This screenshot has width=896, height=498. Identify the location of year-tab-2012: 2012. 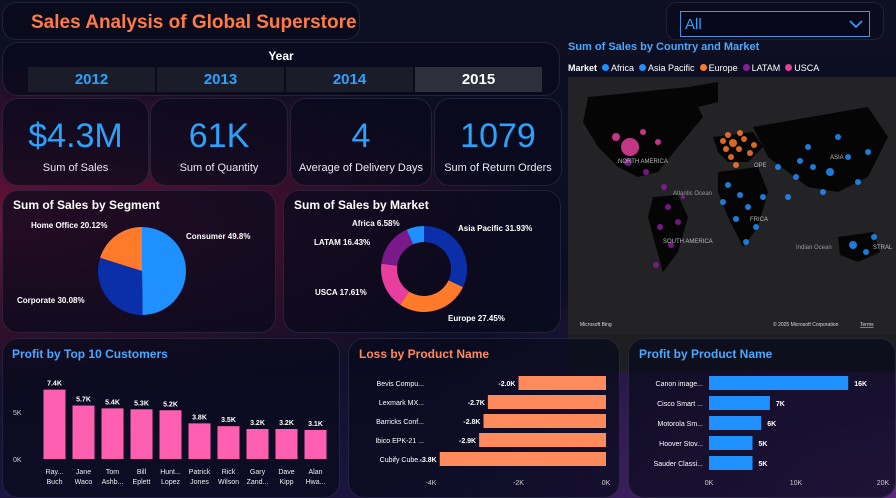
(91, 79).